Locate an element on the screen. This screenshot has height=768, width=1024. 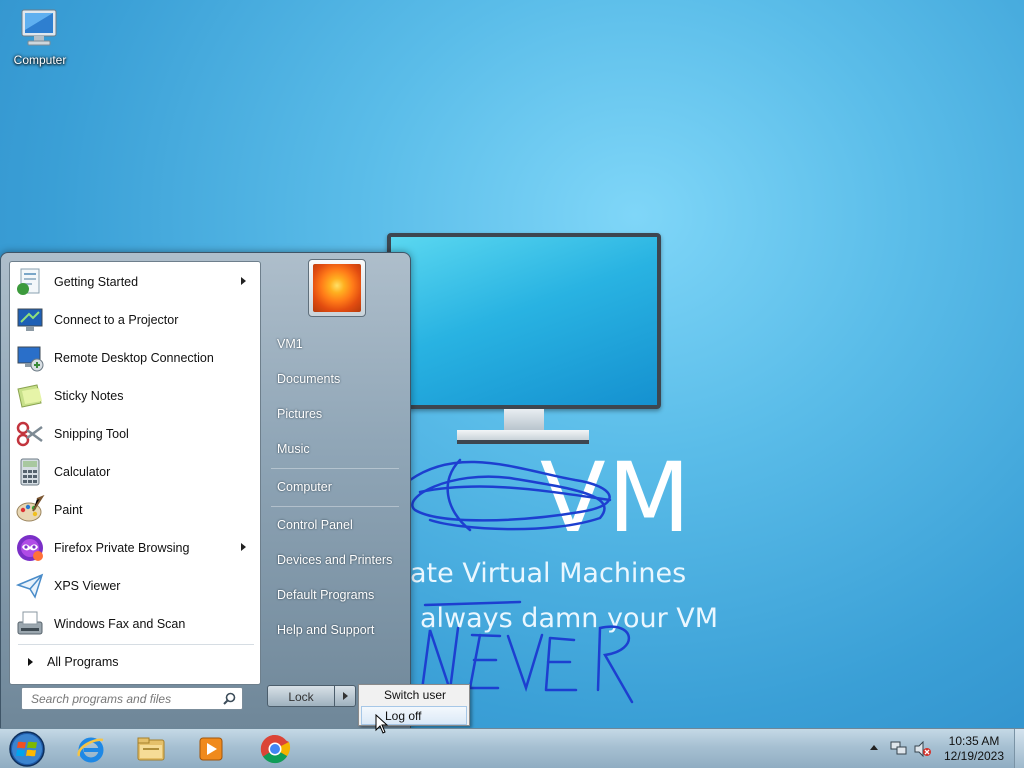
right-item-vm1: VM1 is located at coordinates (335, 344).